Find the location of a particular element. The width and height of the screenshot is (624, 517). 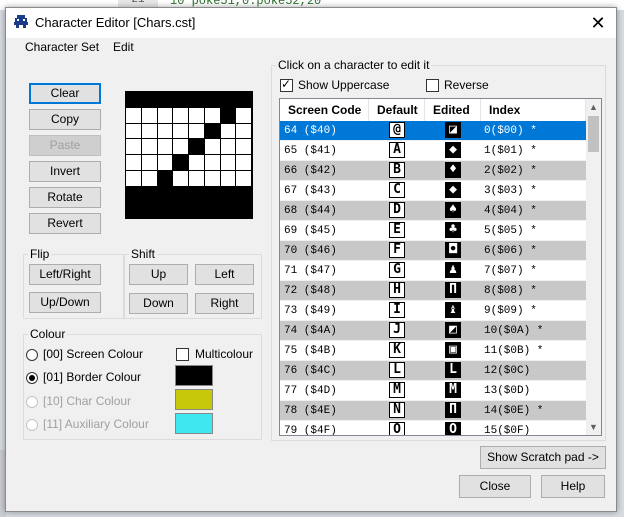

auxiliary-colour-swatch is located at coordinates (194, 423).